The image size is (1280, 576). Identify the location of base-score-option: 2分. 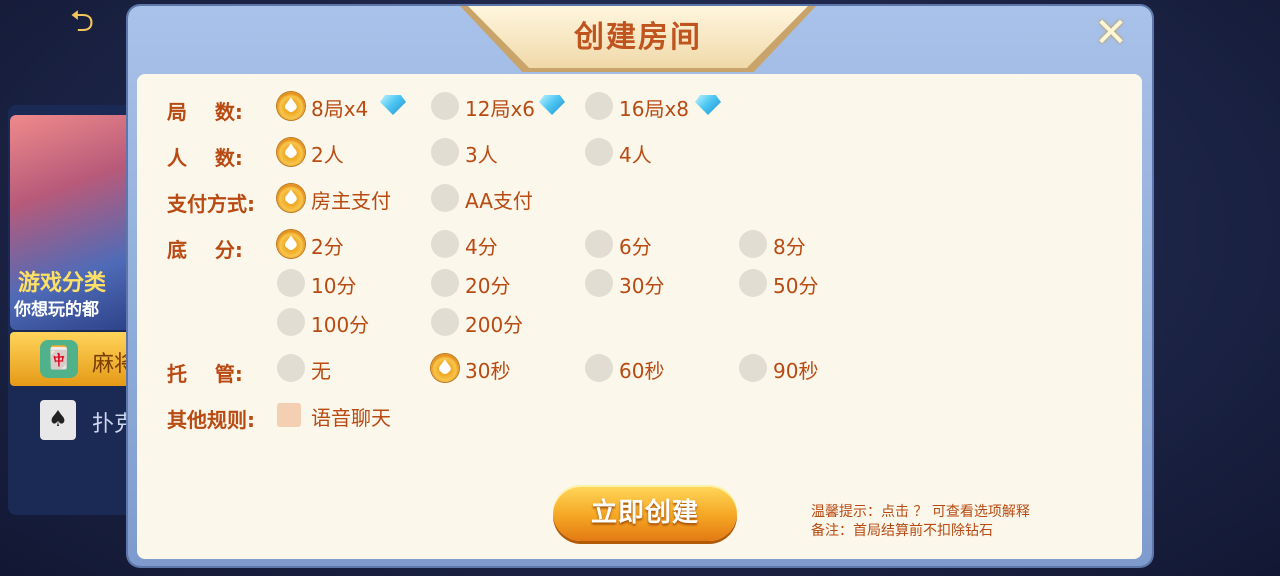
(327, 244).